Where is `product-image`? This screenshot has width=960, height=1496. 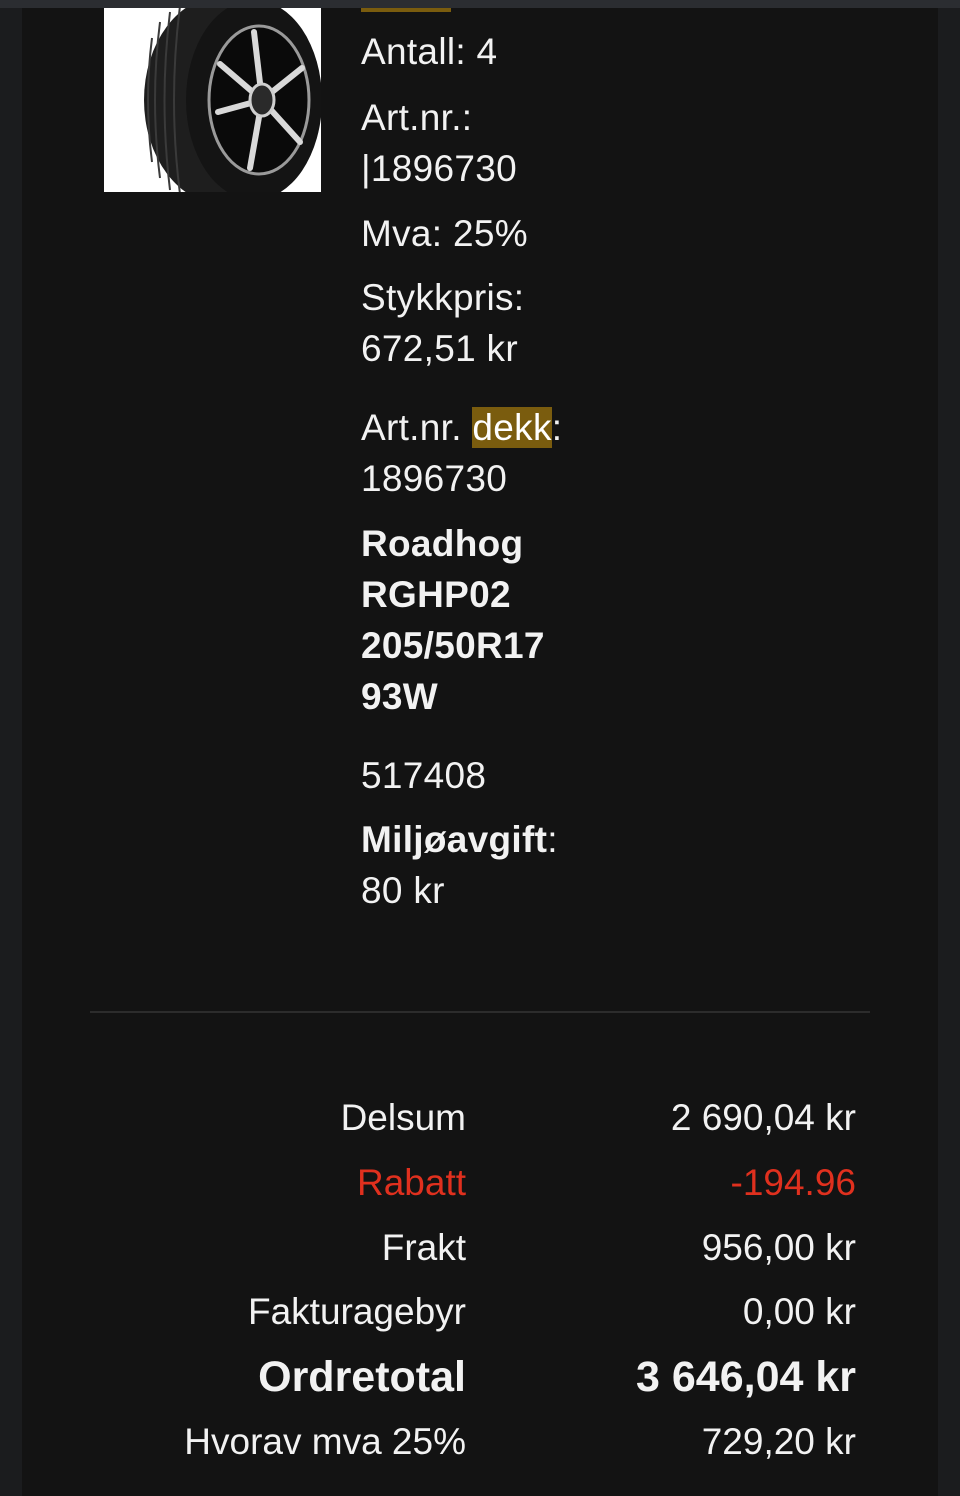
product-image is located at coordinates (212, 100).